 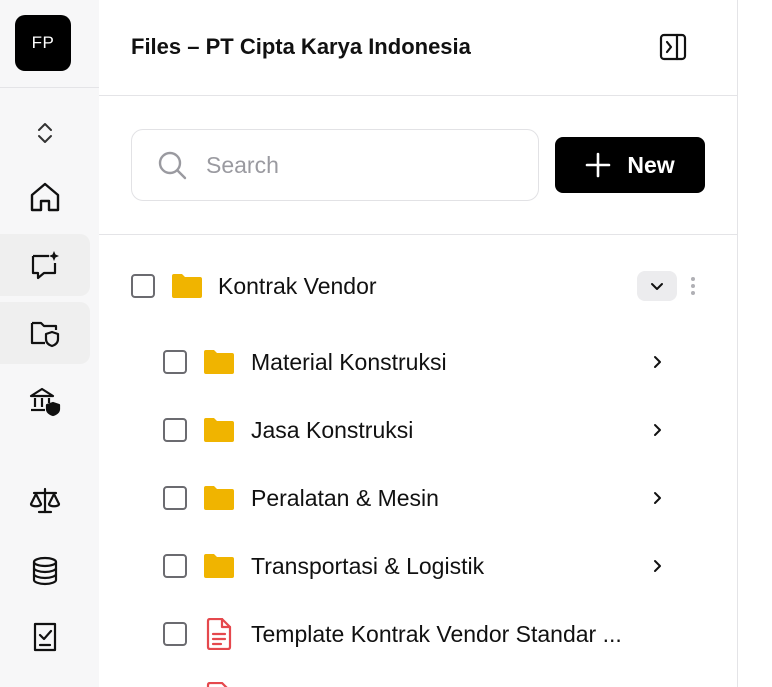 What do you see at coordinates (345, 497) in the screenshot?
I see `tree-item-label: Peralatan & Mesin` at bounding box center [345, 497].